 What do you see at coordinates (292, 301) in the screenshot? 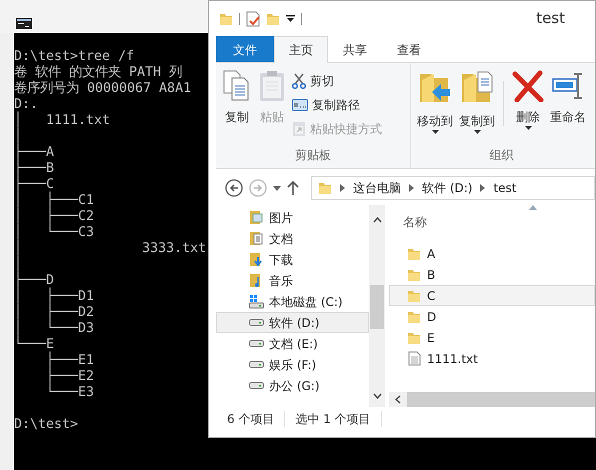
I see `nav-item: 本地磁盘 (C:)` at bounding box center [292, 301].